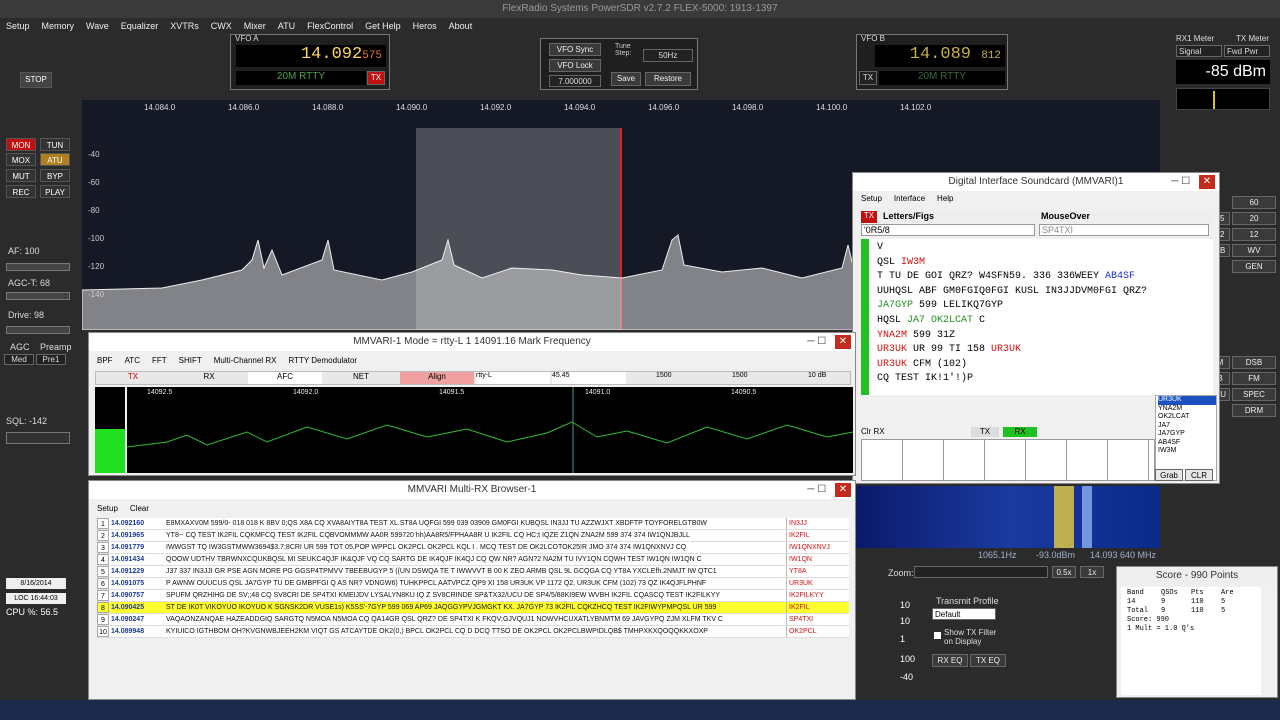 Image resolution: width=1280 pixels, height=720 pixels. I want to click on frequency-input: 7.000000, so click(575, 81).